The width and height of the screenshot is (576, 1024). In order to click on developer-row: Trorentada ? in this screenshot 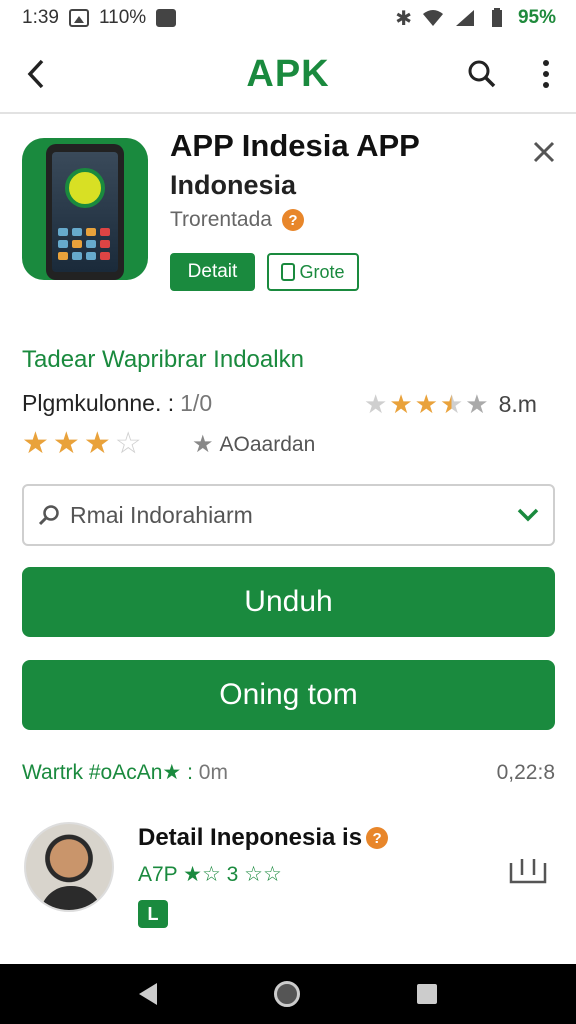, I will do `click(237, 220)`.